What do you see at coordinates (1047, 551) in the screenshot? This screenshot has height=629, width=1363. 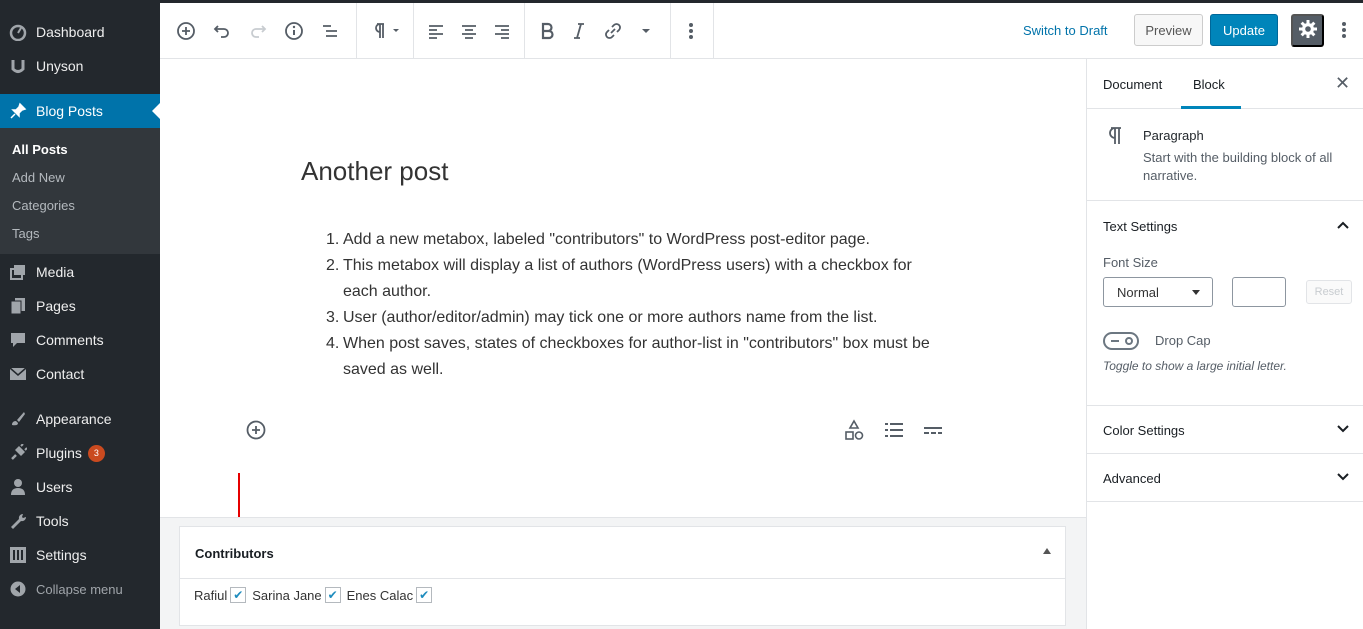 I see `collapse-arrow-icon` at bounding box center [1047, 551].